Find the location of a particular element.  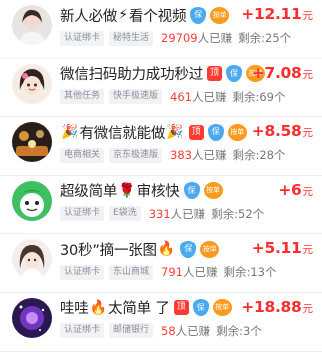

task-reward: +7.08 元 is located at coordinates (282, 75).